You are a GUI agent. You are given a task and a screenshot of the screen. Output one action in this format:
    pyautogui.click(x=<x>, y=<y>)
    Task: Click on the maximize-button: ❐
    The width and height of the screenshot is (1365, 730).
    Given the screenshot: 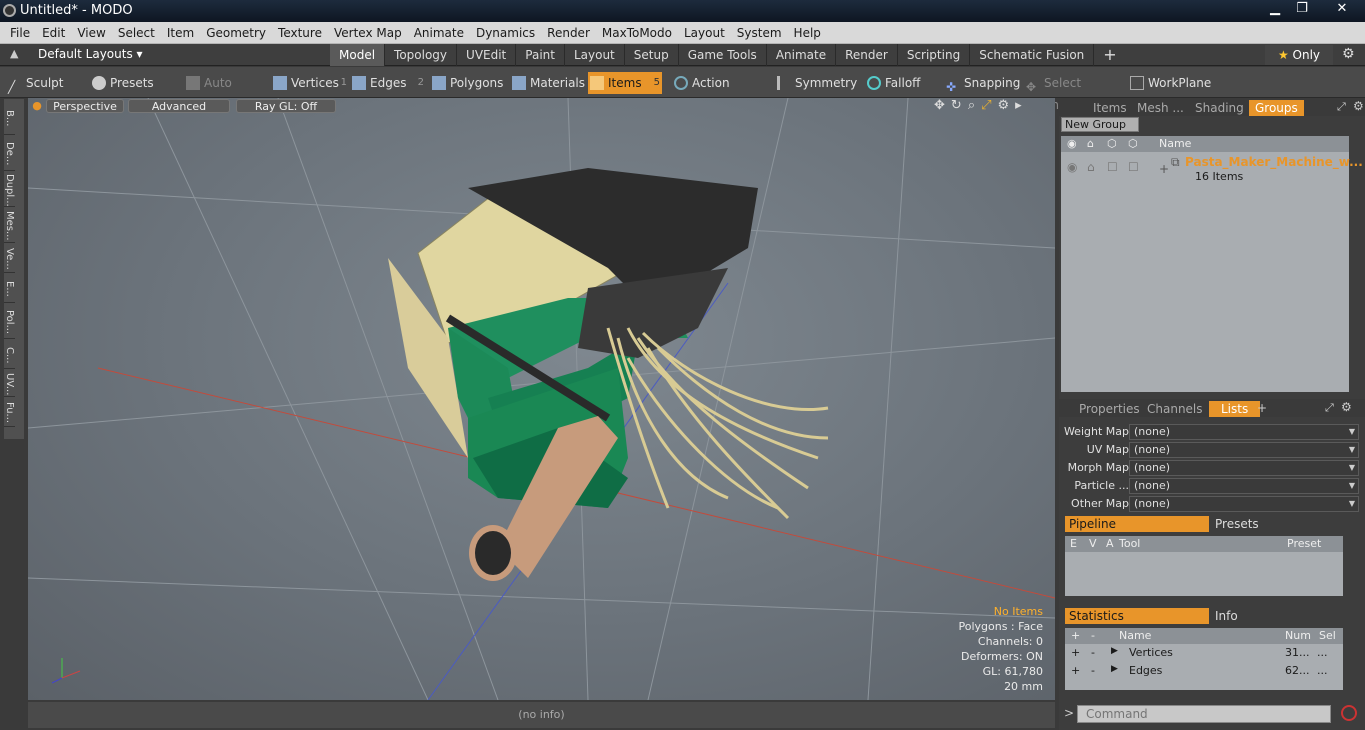 What is the action you would take?
    pyautogui.click(x=1302, y=9)
    